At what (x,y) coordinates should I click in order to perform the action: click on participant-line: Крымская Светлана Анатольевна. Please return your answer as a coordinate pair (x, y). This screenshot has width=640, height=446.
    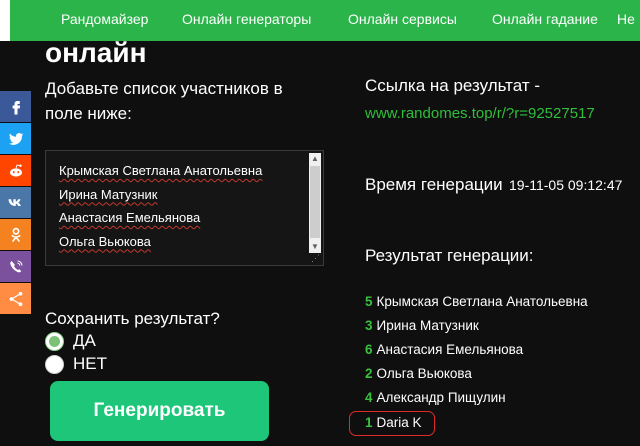
    Looking at the image, I should click on (161, 170).